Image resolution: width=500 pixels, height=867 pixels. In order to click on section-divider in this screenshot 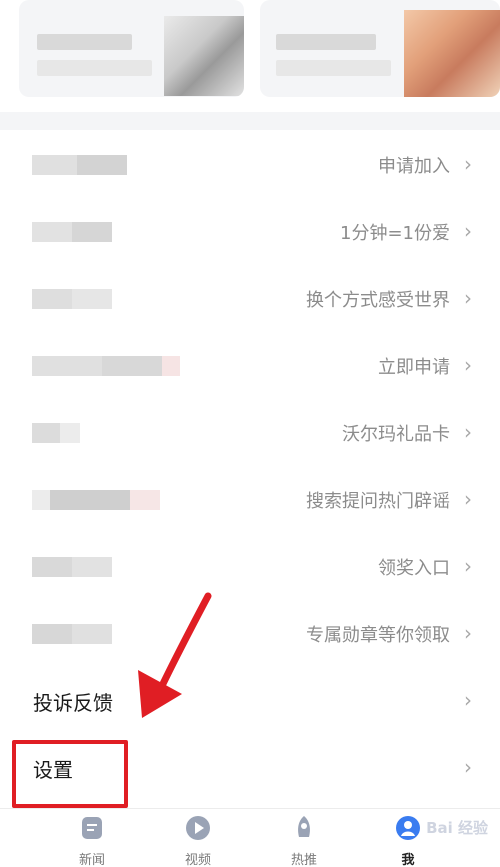, I will do `click(250, 121)`.